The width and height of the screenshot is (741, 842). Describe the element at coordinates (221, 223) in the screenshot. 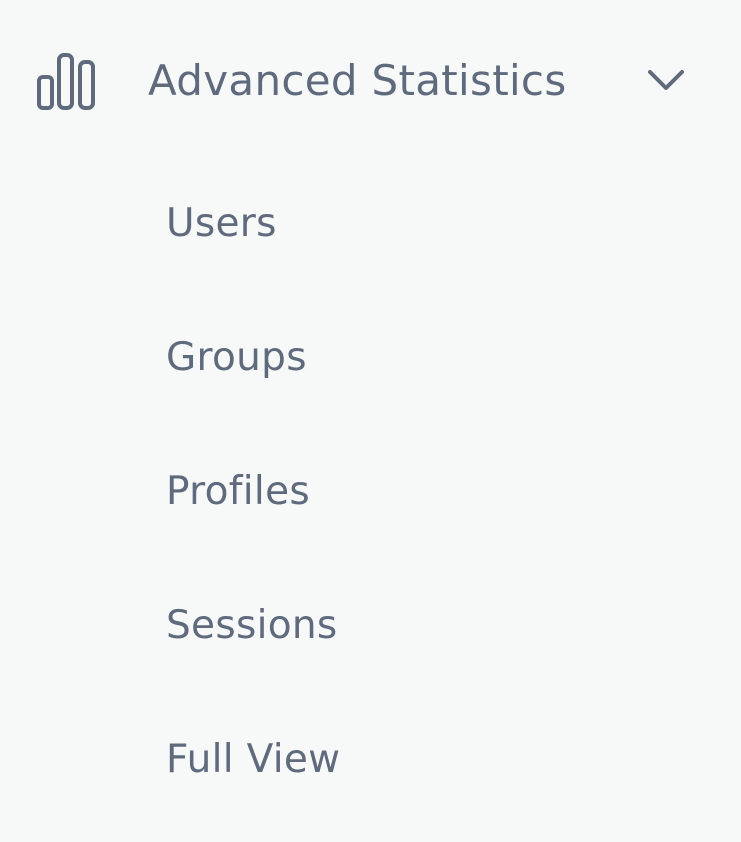

I see `submenu-item-label: Users` at that location.